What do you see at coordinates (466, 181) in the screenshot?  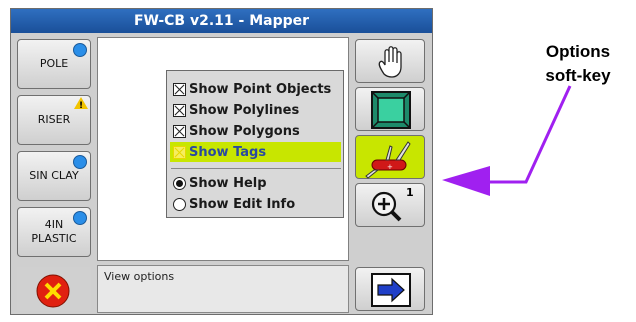 I see `arrow-head-icon` at bounding box center [466, 181].